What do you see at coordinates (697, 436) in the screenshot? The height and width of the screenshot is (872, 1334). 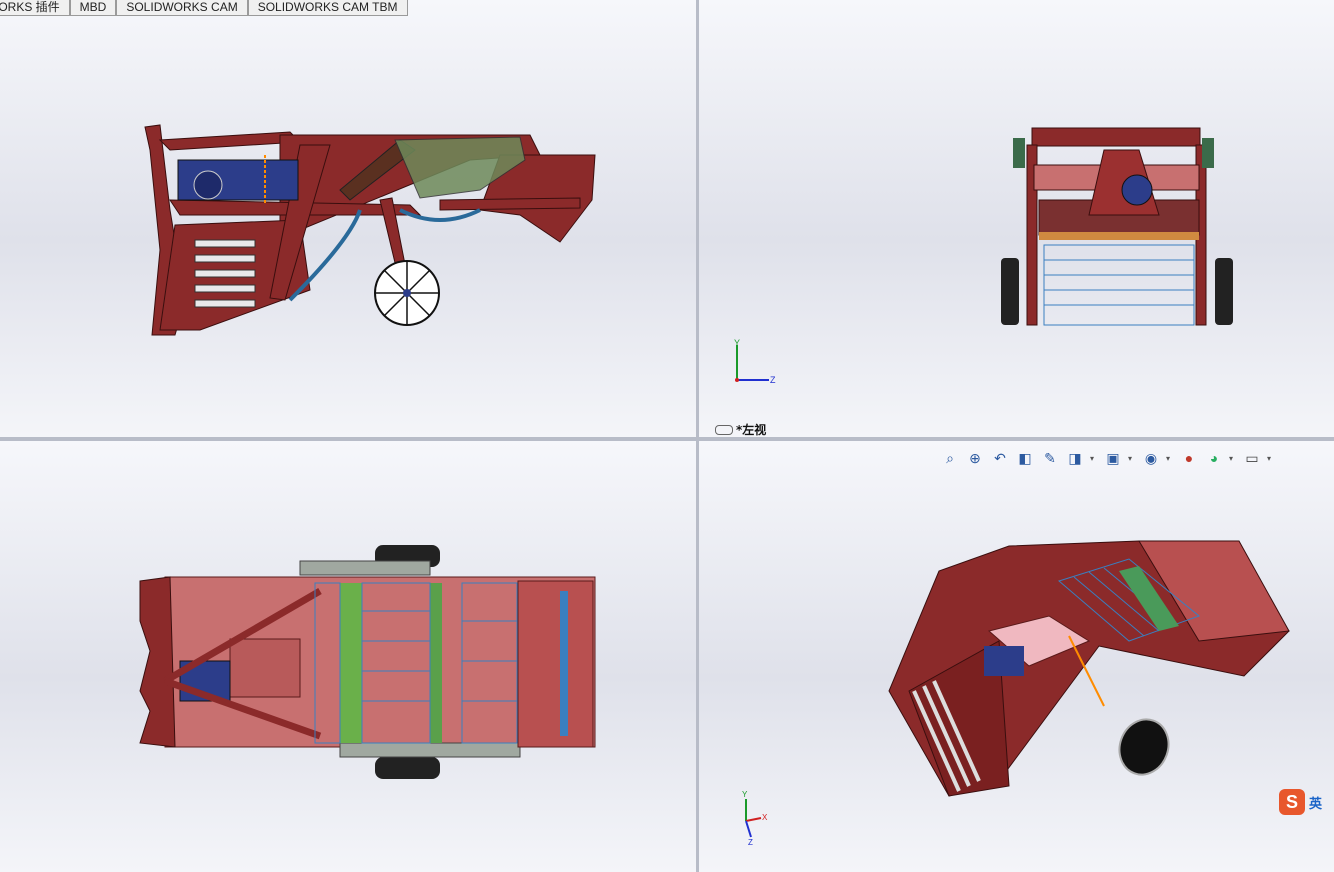 I see `viewport-splitter-vertical` at bounding box center [697, 436].